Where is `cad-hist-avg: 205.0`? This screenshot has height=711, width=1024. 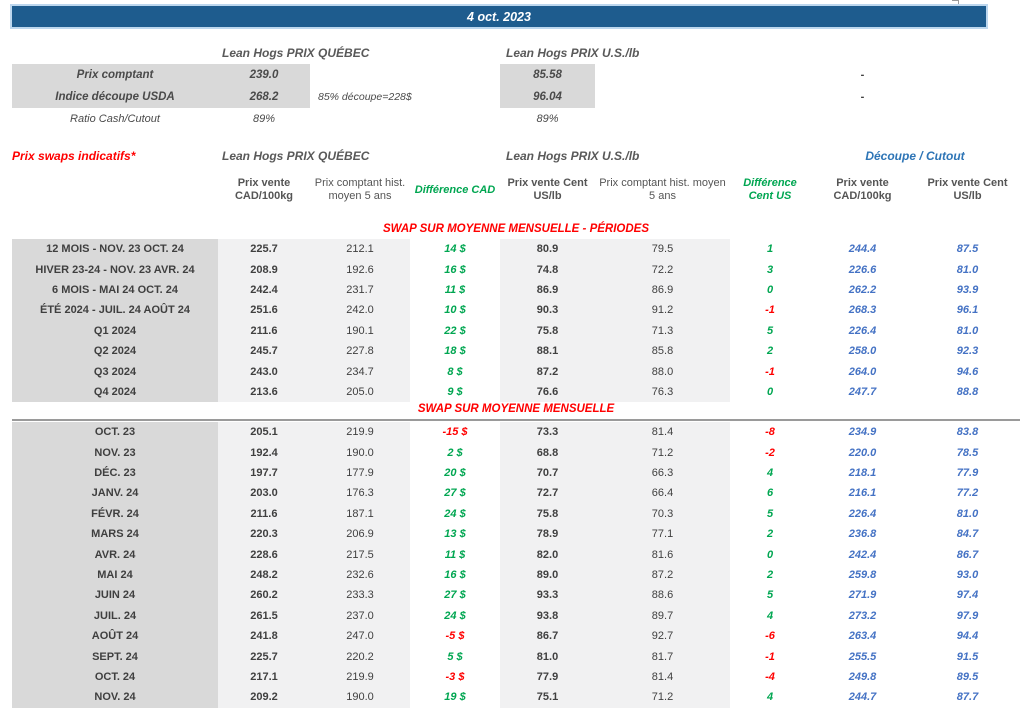 cad-hist-avg: 205.0 is located at coordinates (360, 392).